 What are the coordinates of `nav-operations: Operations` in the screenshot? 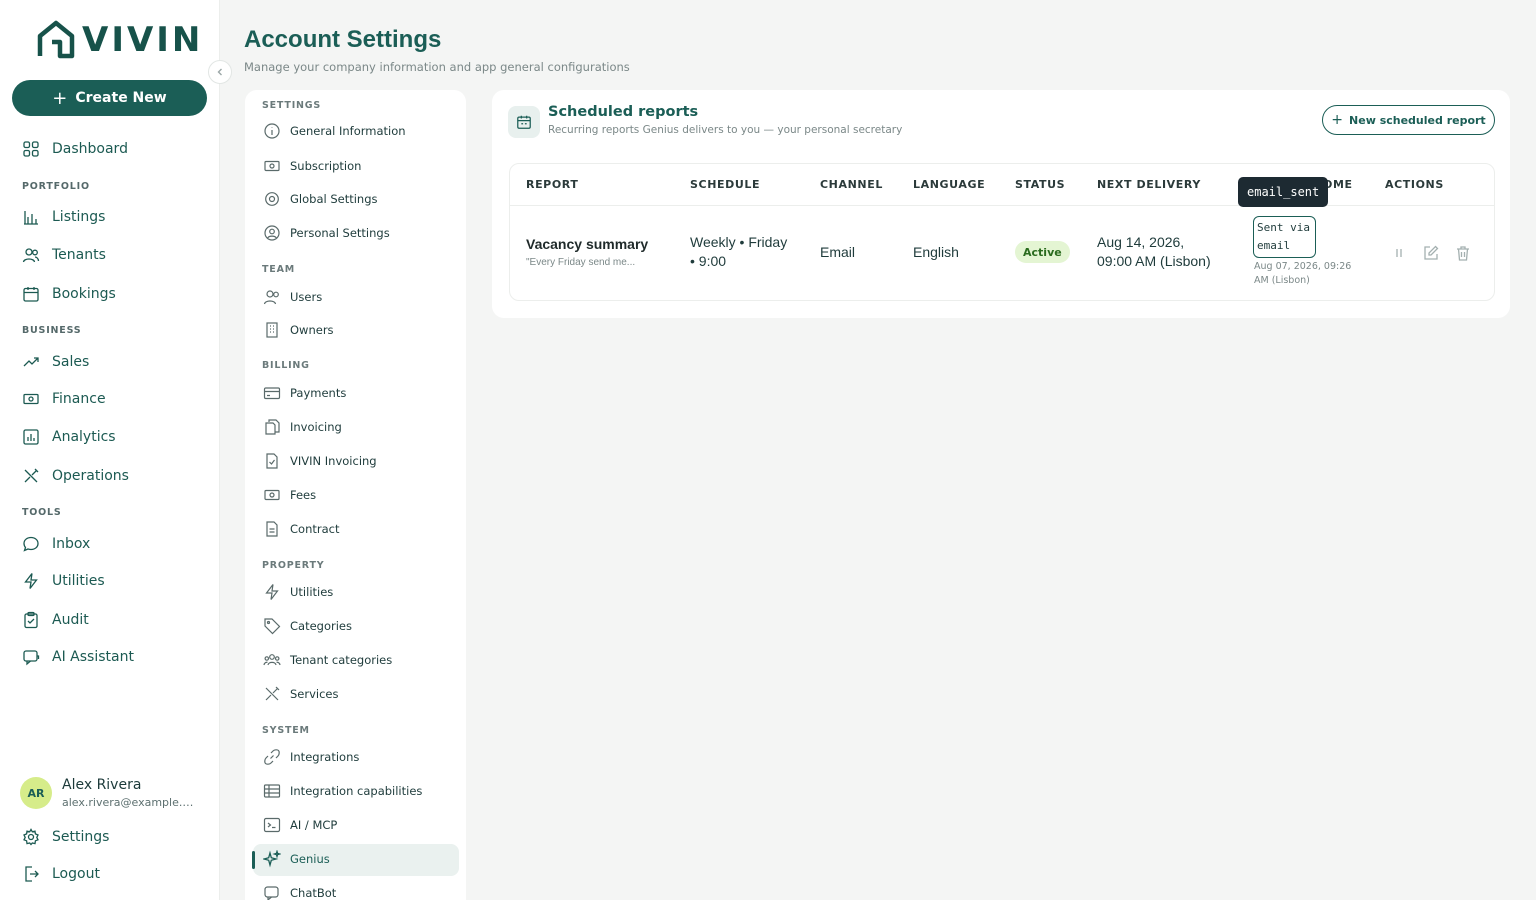 It's located at (75, 476).